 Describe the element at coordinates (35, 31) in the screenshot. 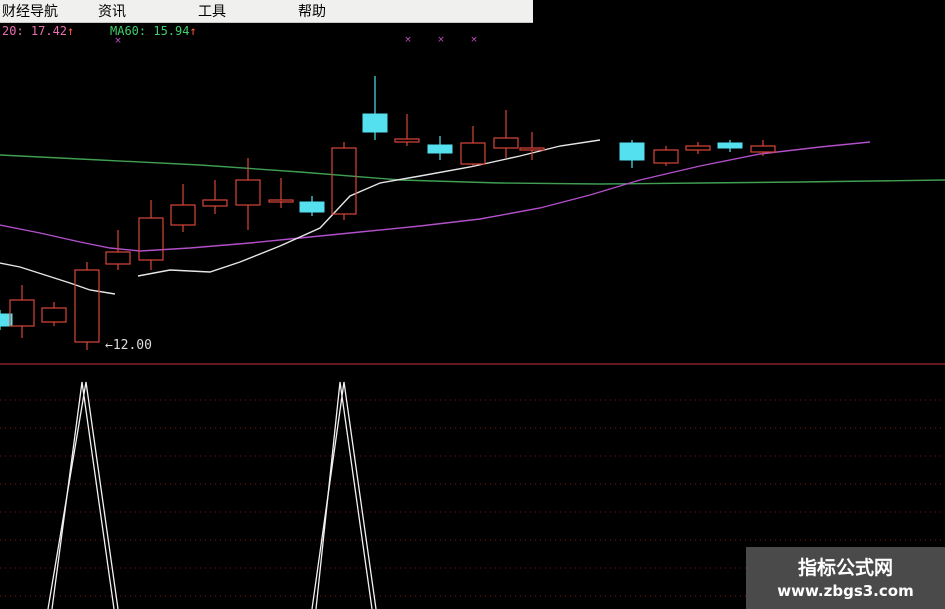

I see `ma20-value: 20: 17.42` at that location.